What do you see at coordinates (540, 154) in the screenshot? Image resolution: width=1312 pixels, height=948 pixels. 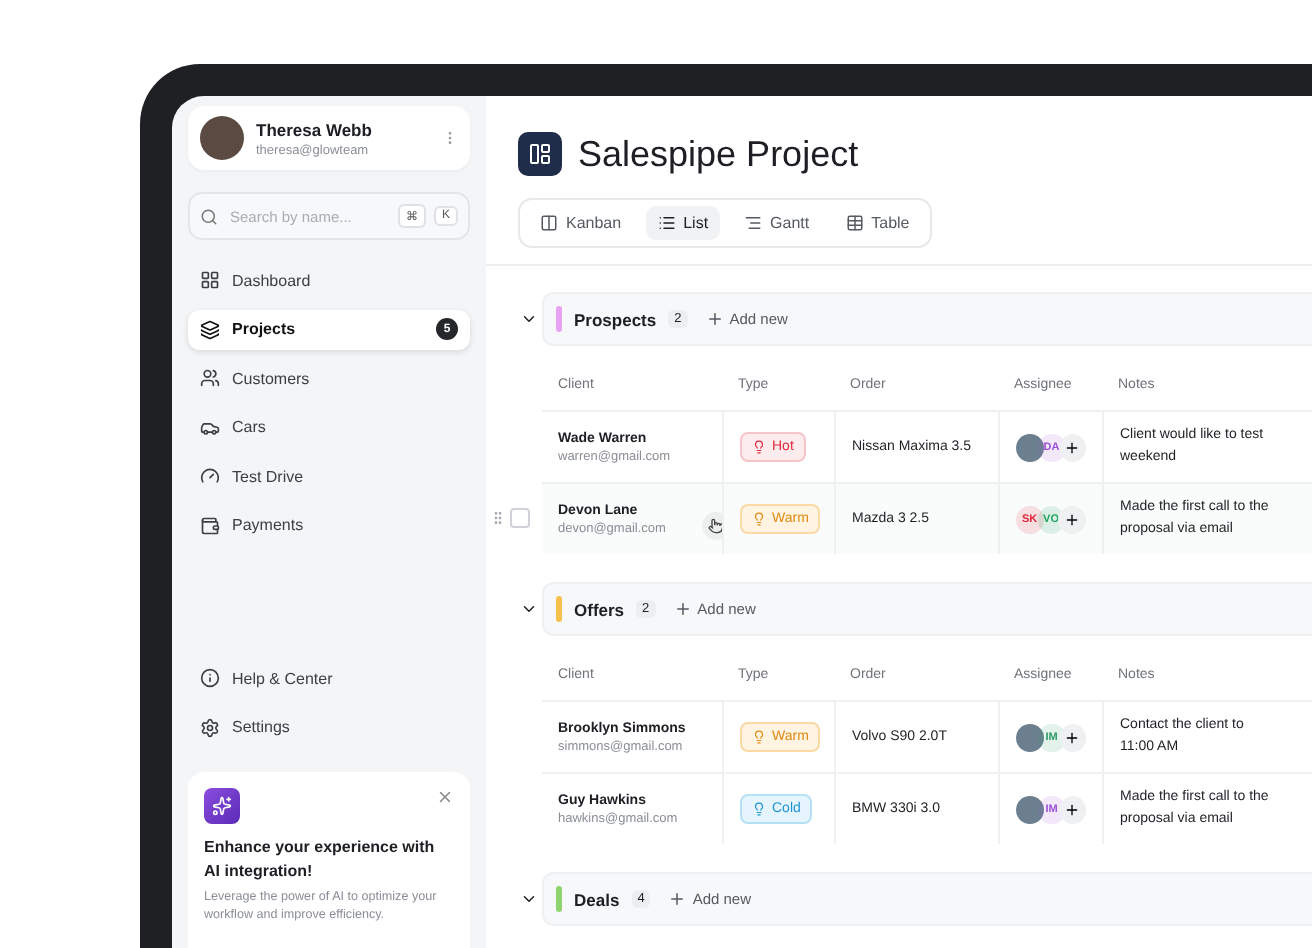 I see `project-icon` at bounding box center [540, 154].